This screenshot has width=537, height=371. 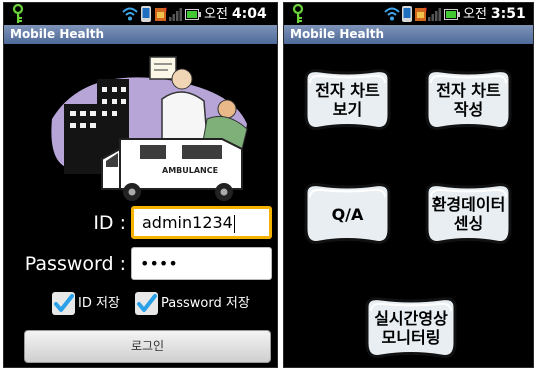 I want to click on save-id-checkbox, so click(x=63, y=303).